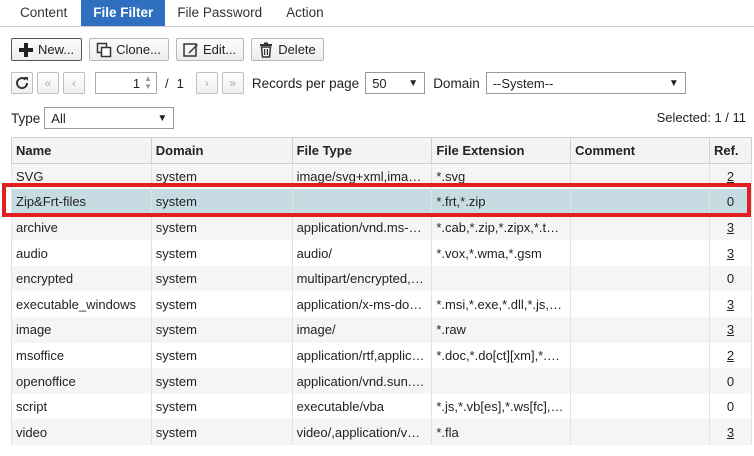 This screenshot has width=754, height=456. Describe the element at coordinates (123, 13) in the screenshot. I see `tab-file-filter: File Filter` at that location.